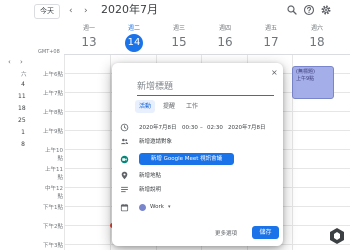 The width and height of the screenshot is (350, 250). Describe the element at coordinates (22, 121) in the screenshot. I see `mini-day: 25` at that location.